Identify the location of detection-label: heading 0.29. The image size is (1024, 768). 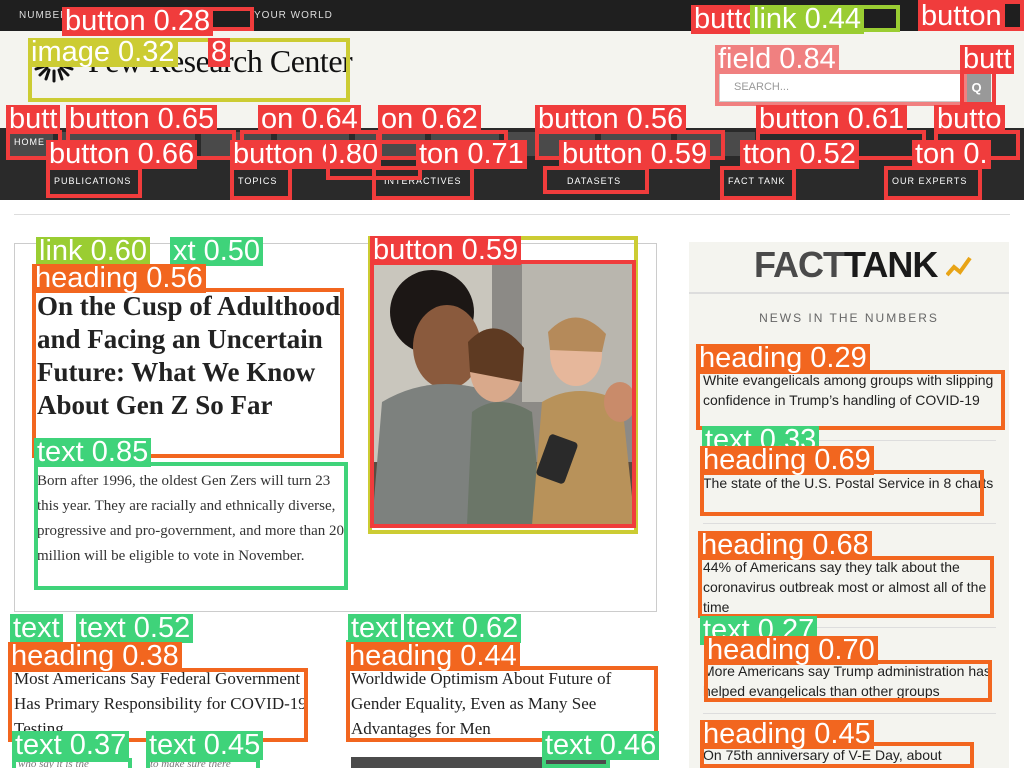
(783, 358).